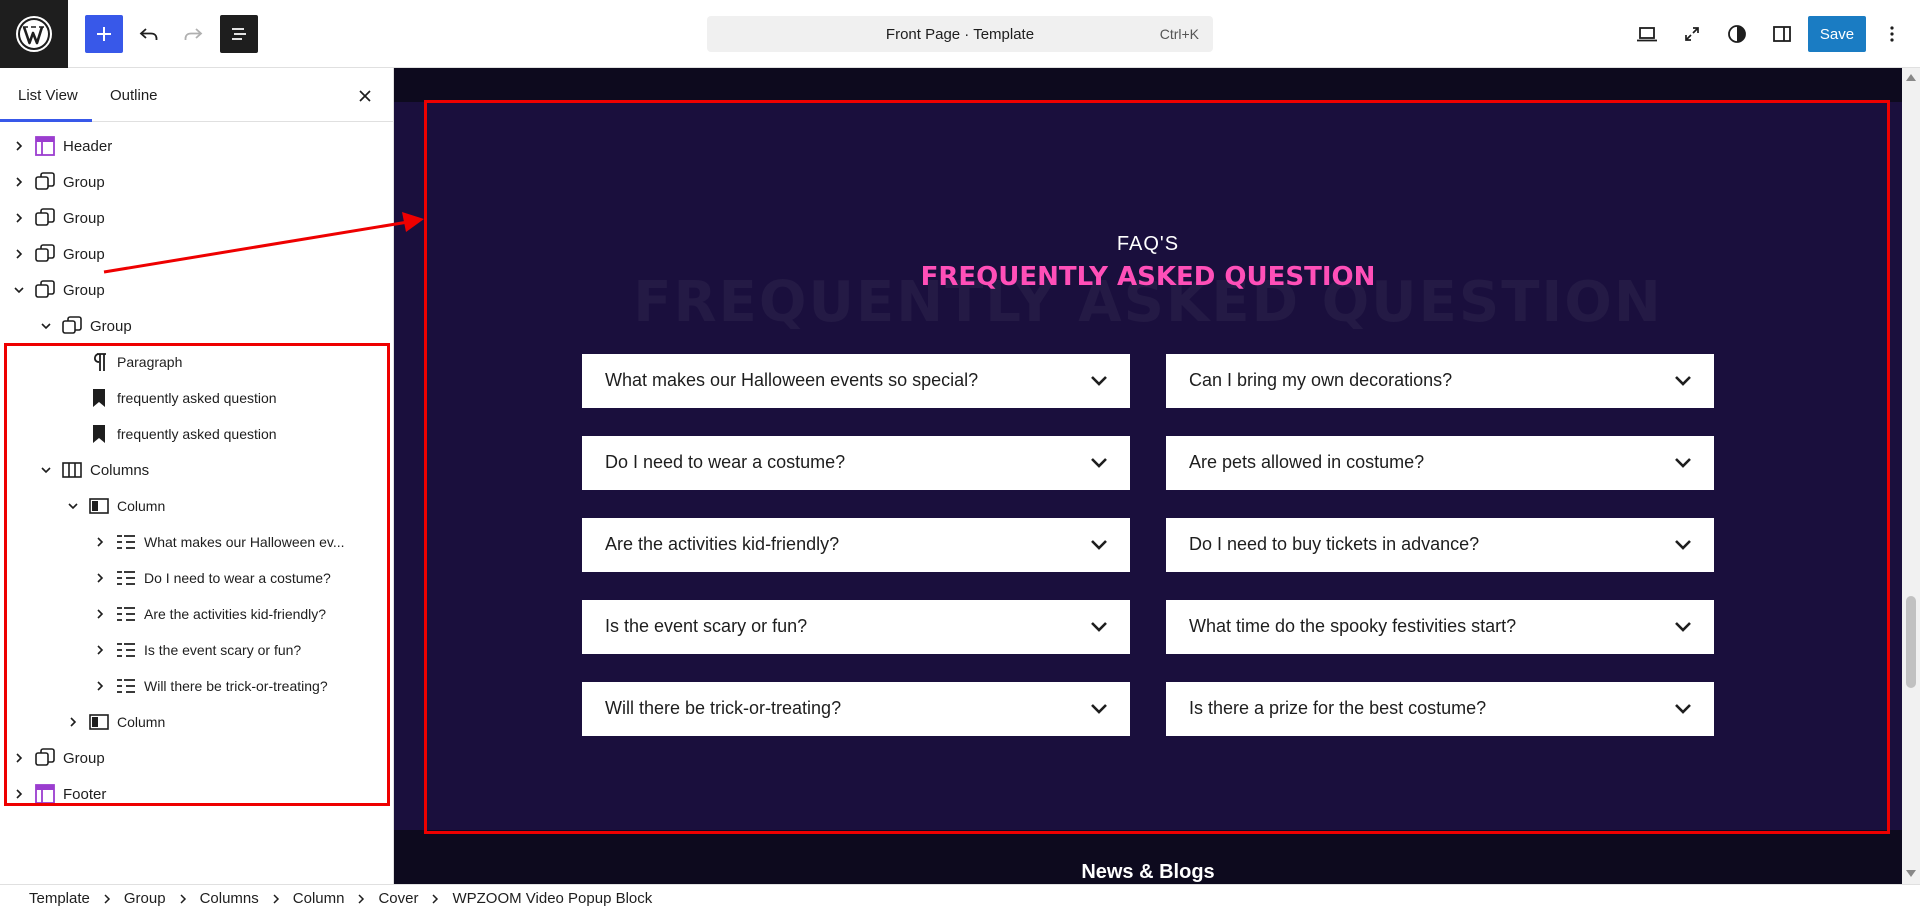 Image resolution: width=1920 pixels, height=912 pixels. Describe the element at coordinates (120, 470) in the screenshot. I see `list-view-item-label: Columns` at that location.